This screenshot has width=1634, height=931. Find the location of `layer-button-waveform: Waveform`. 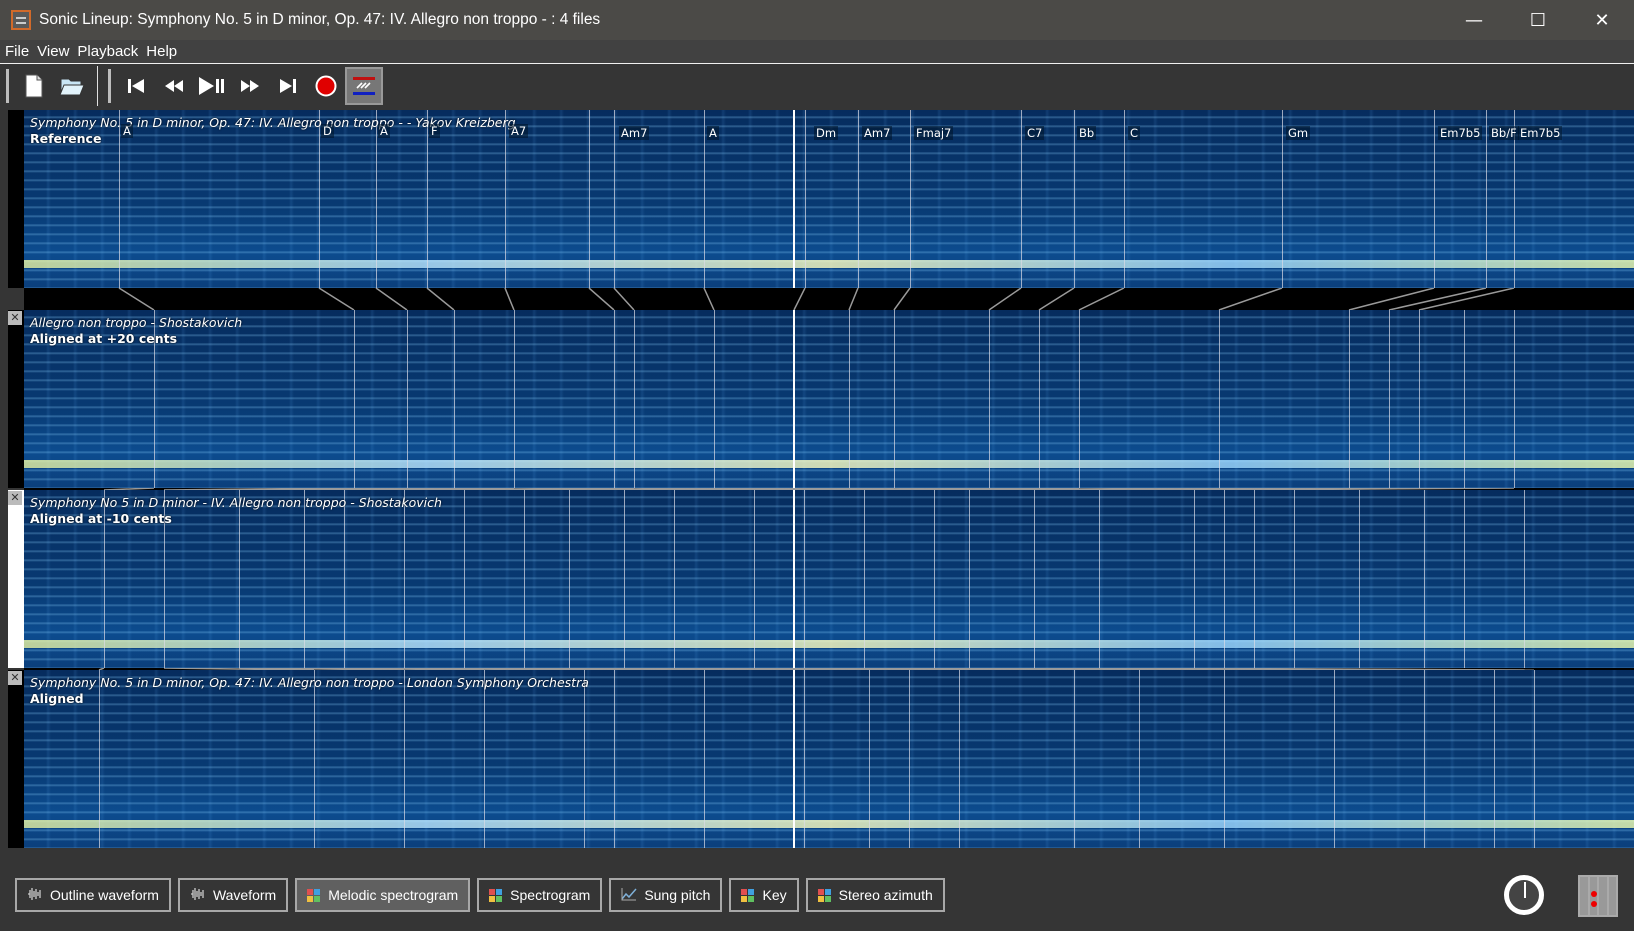

layer-button-waveform: Waveform is located at coordinates (233, 895).